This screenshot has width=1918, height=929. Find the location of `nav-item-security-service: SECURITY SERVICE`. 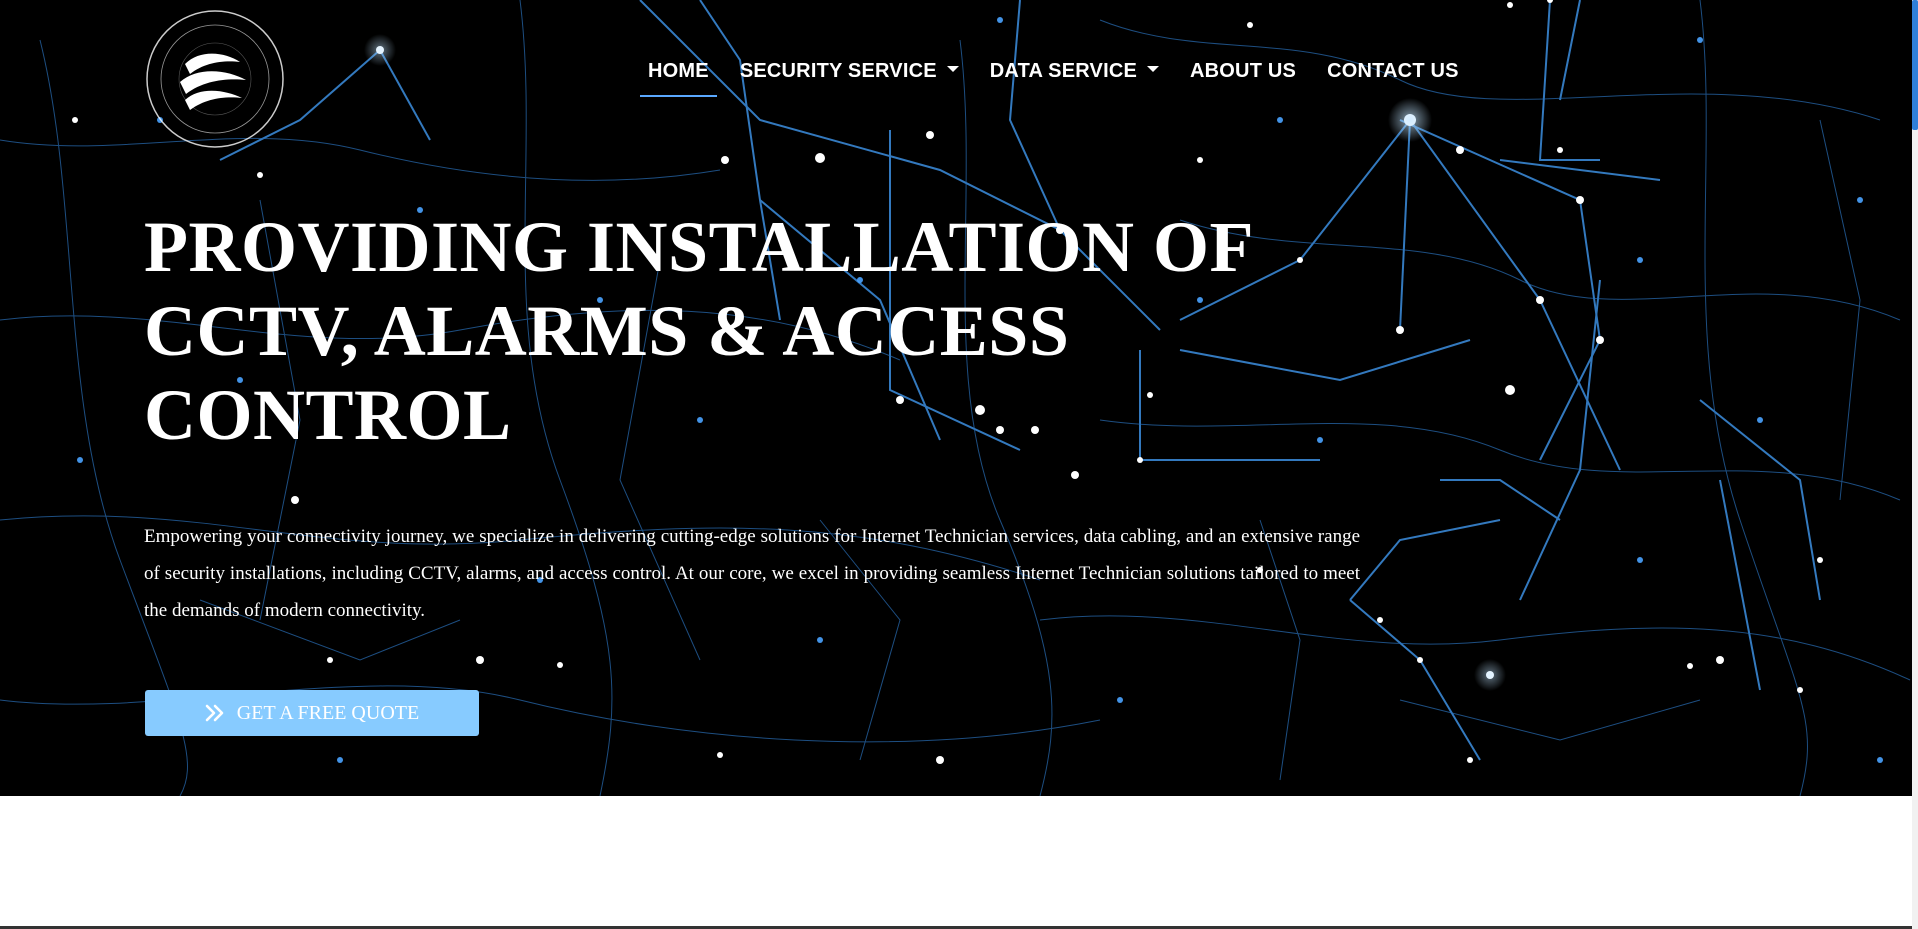

nav-item-security-service: SECURITY SERVICE is located at coordinates (849, 77).